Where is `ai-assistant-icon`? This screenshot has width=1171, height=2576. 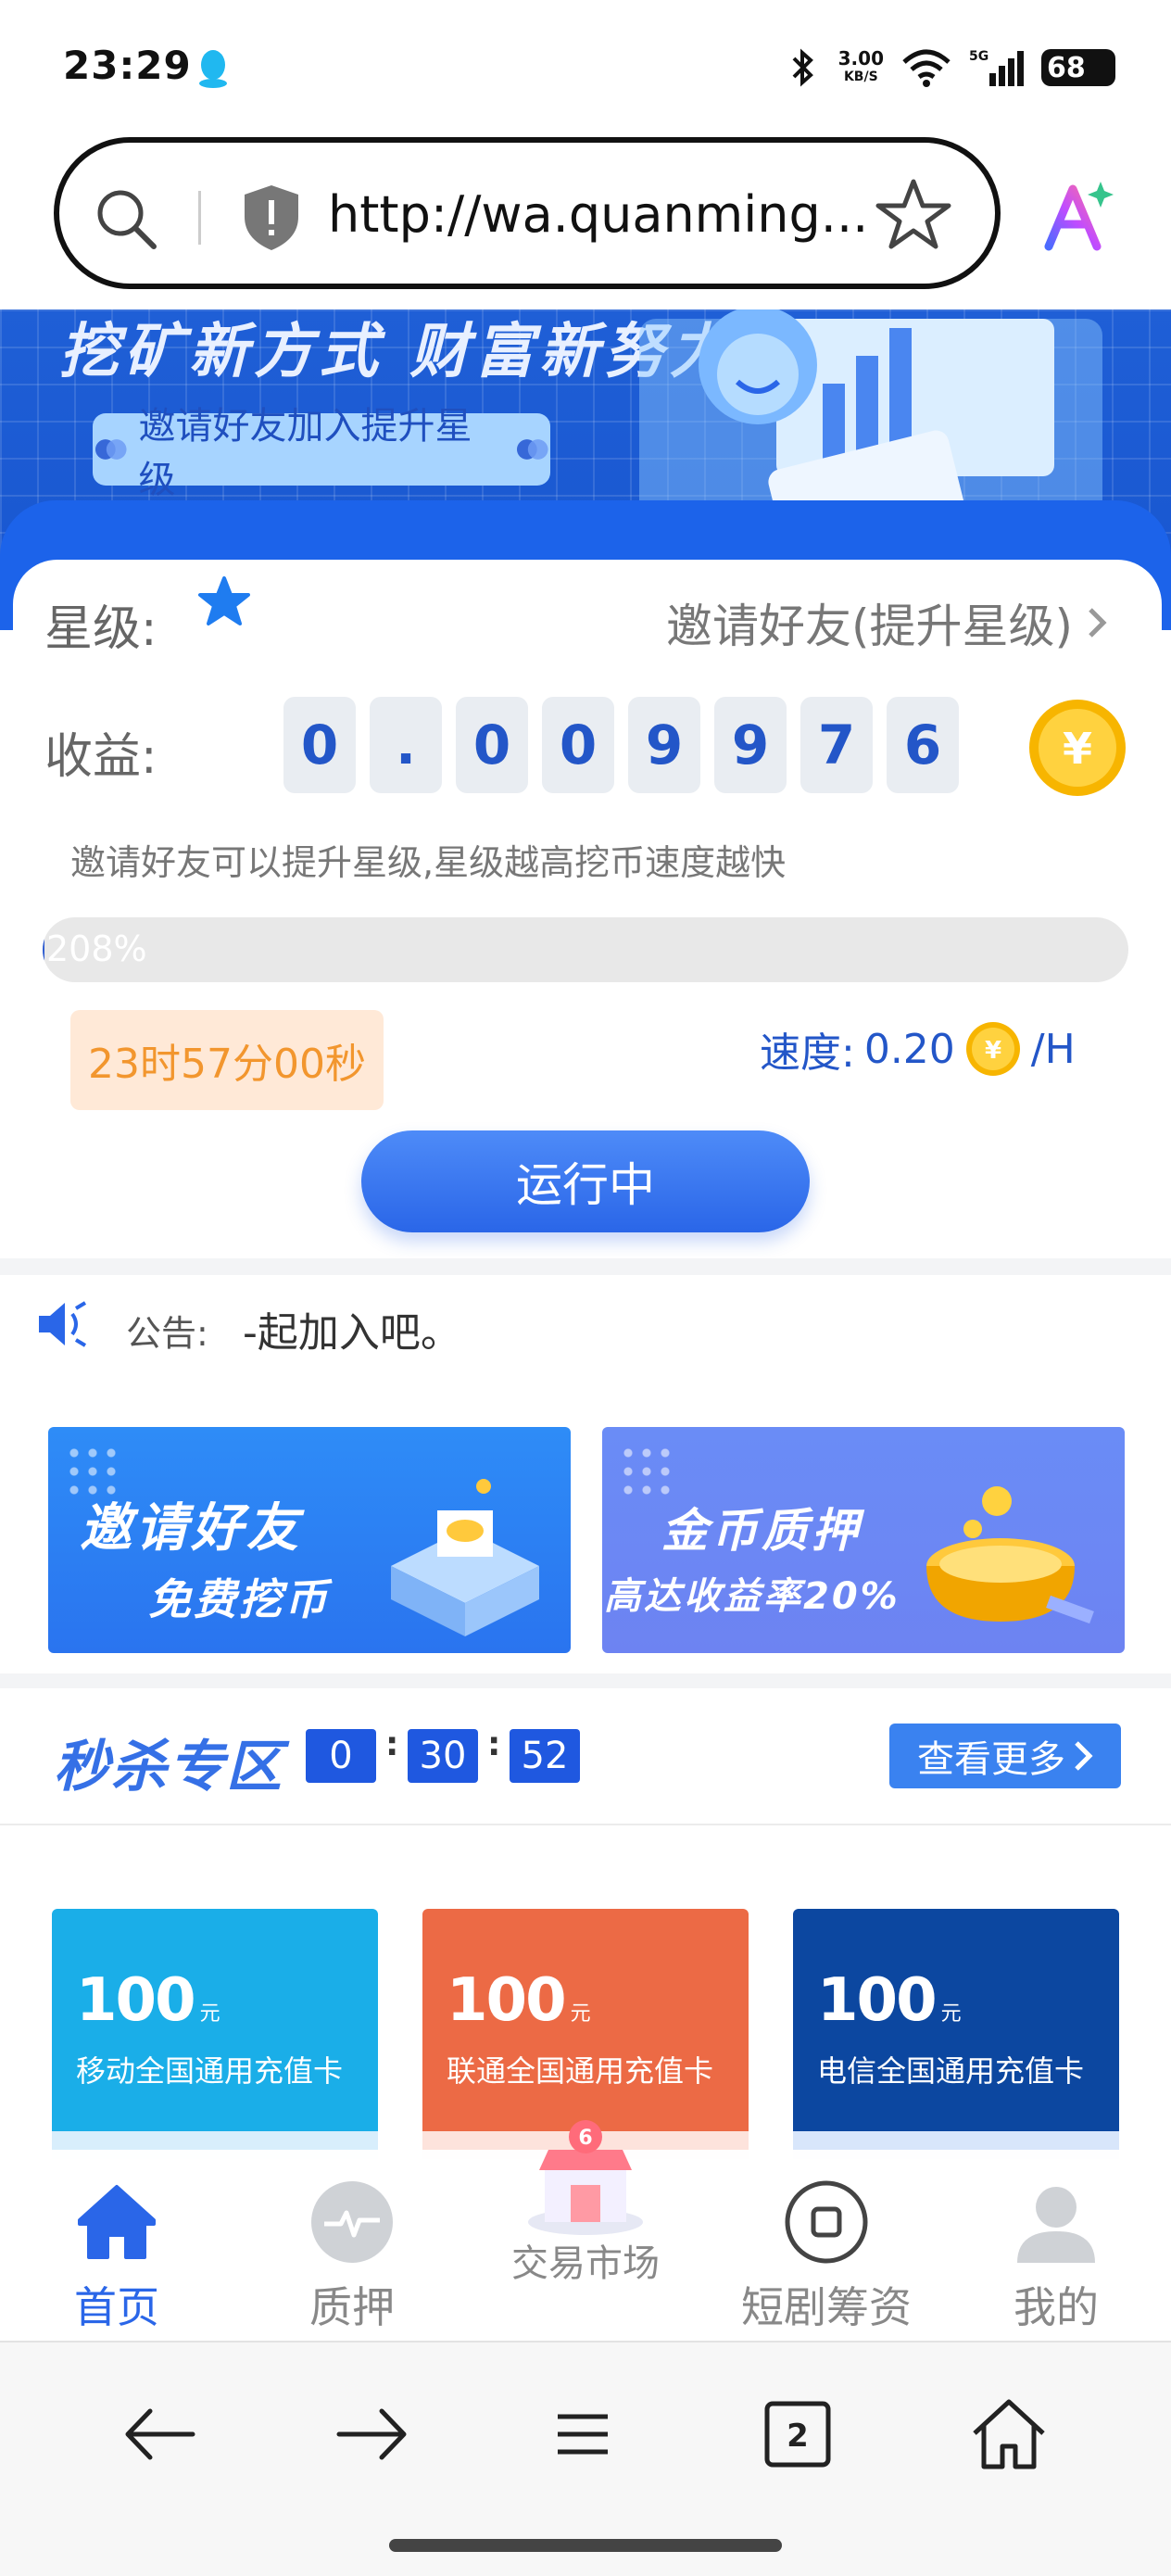
ai-assistant-icon is located at coordinates (1077, 214).